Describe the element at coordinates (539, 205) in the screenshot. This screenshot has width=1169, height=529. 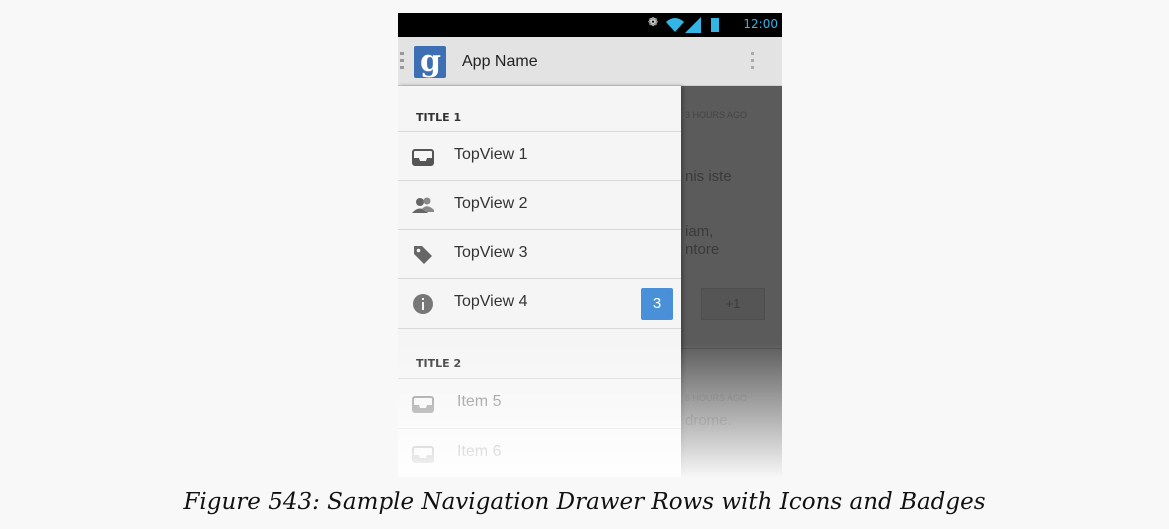
I see `drawer-item-topview-2: TopView 2` at that location.